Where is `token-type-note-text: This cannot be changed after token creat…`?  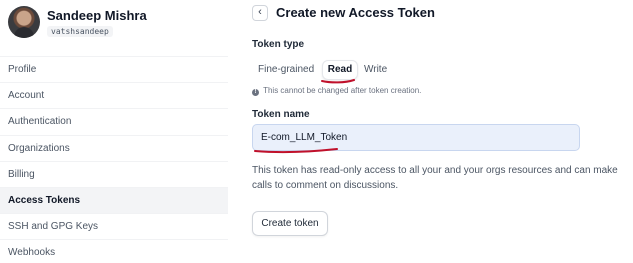
token-type-note-text: This cannot be changed after token creat… is located at coordinates (342, 90).